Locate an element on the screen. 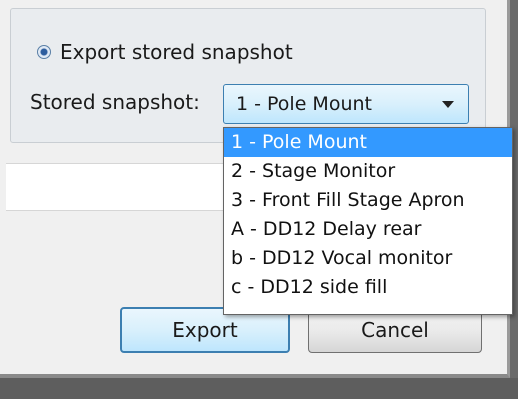 This screenshot has width=518, height=399. export-stored-snapshot-radio-row: Export stored snapshot is located at coordinates (165, 52).